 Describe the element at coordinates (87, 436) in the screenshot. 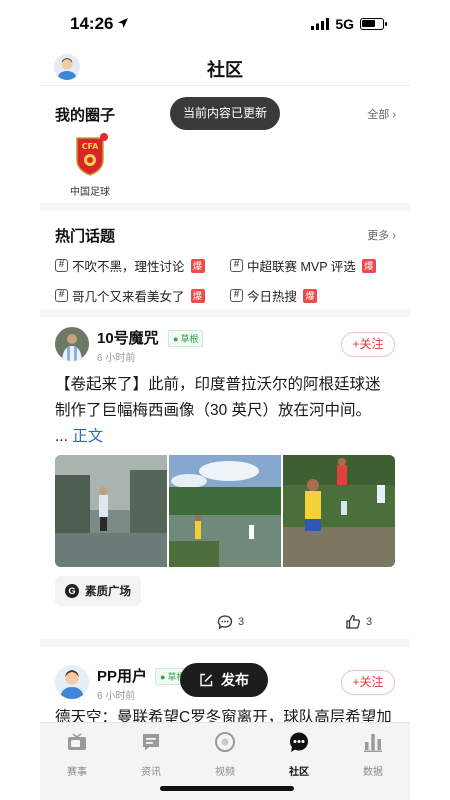

I see `read-more-link: 正文` at that location.